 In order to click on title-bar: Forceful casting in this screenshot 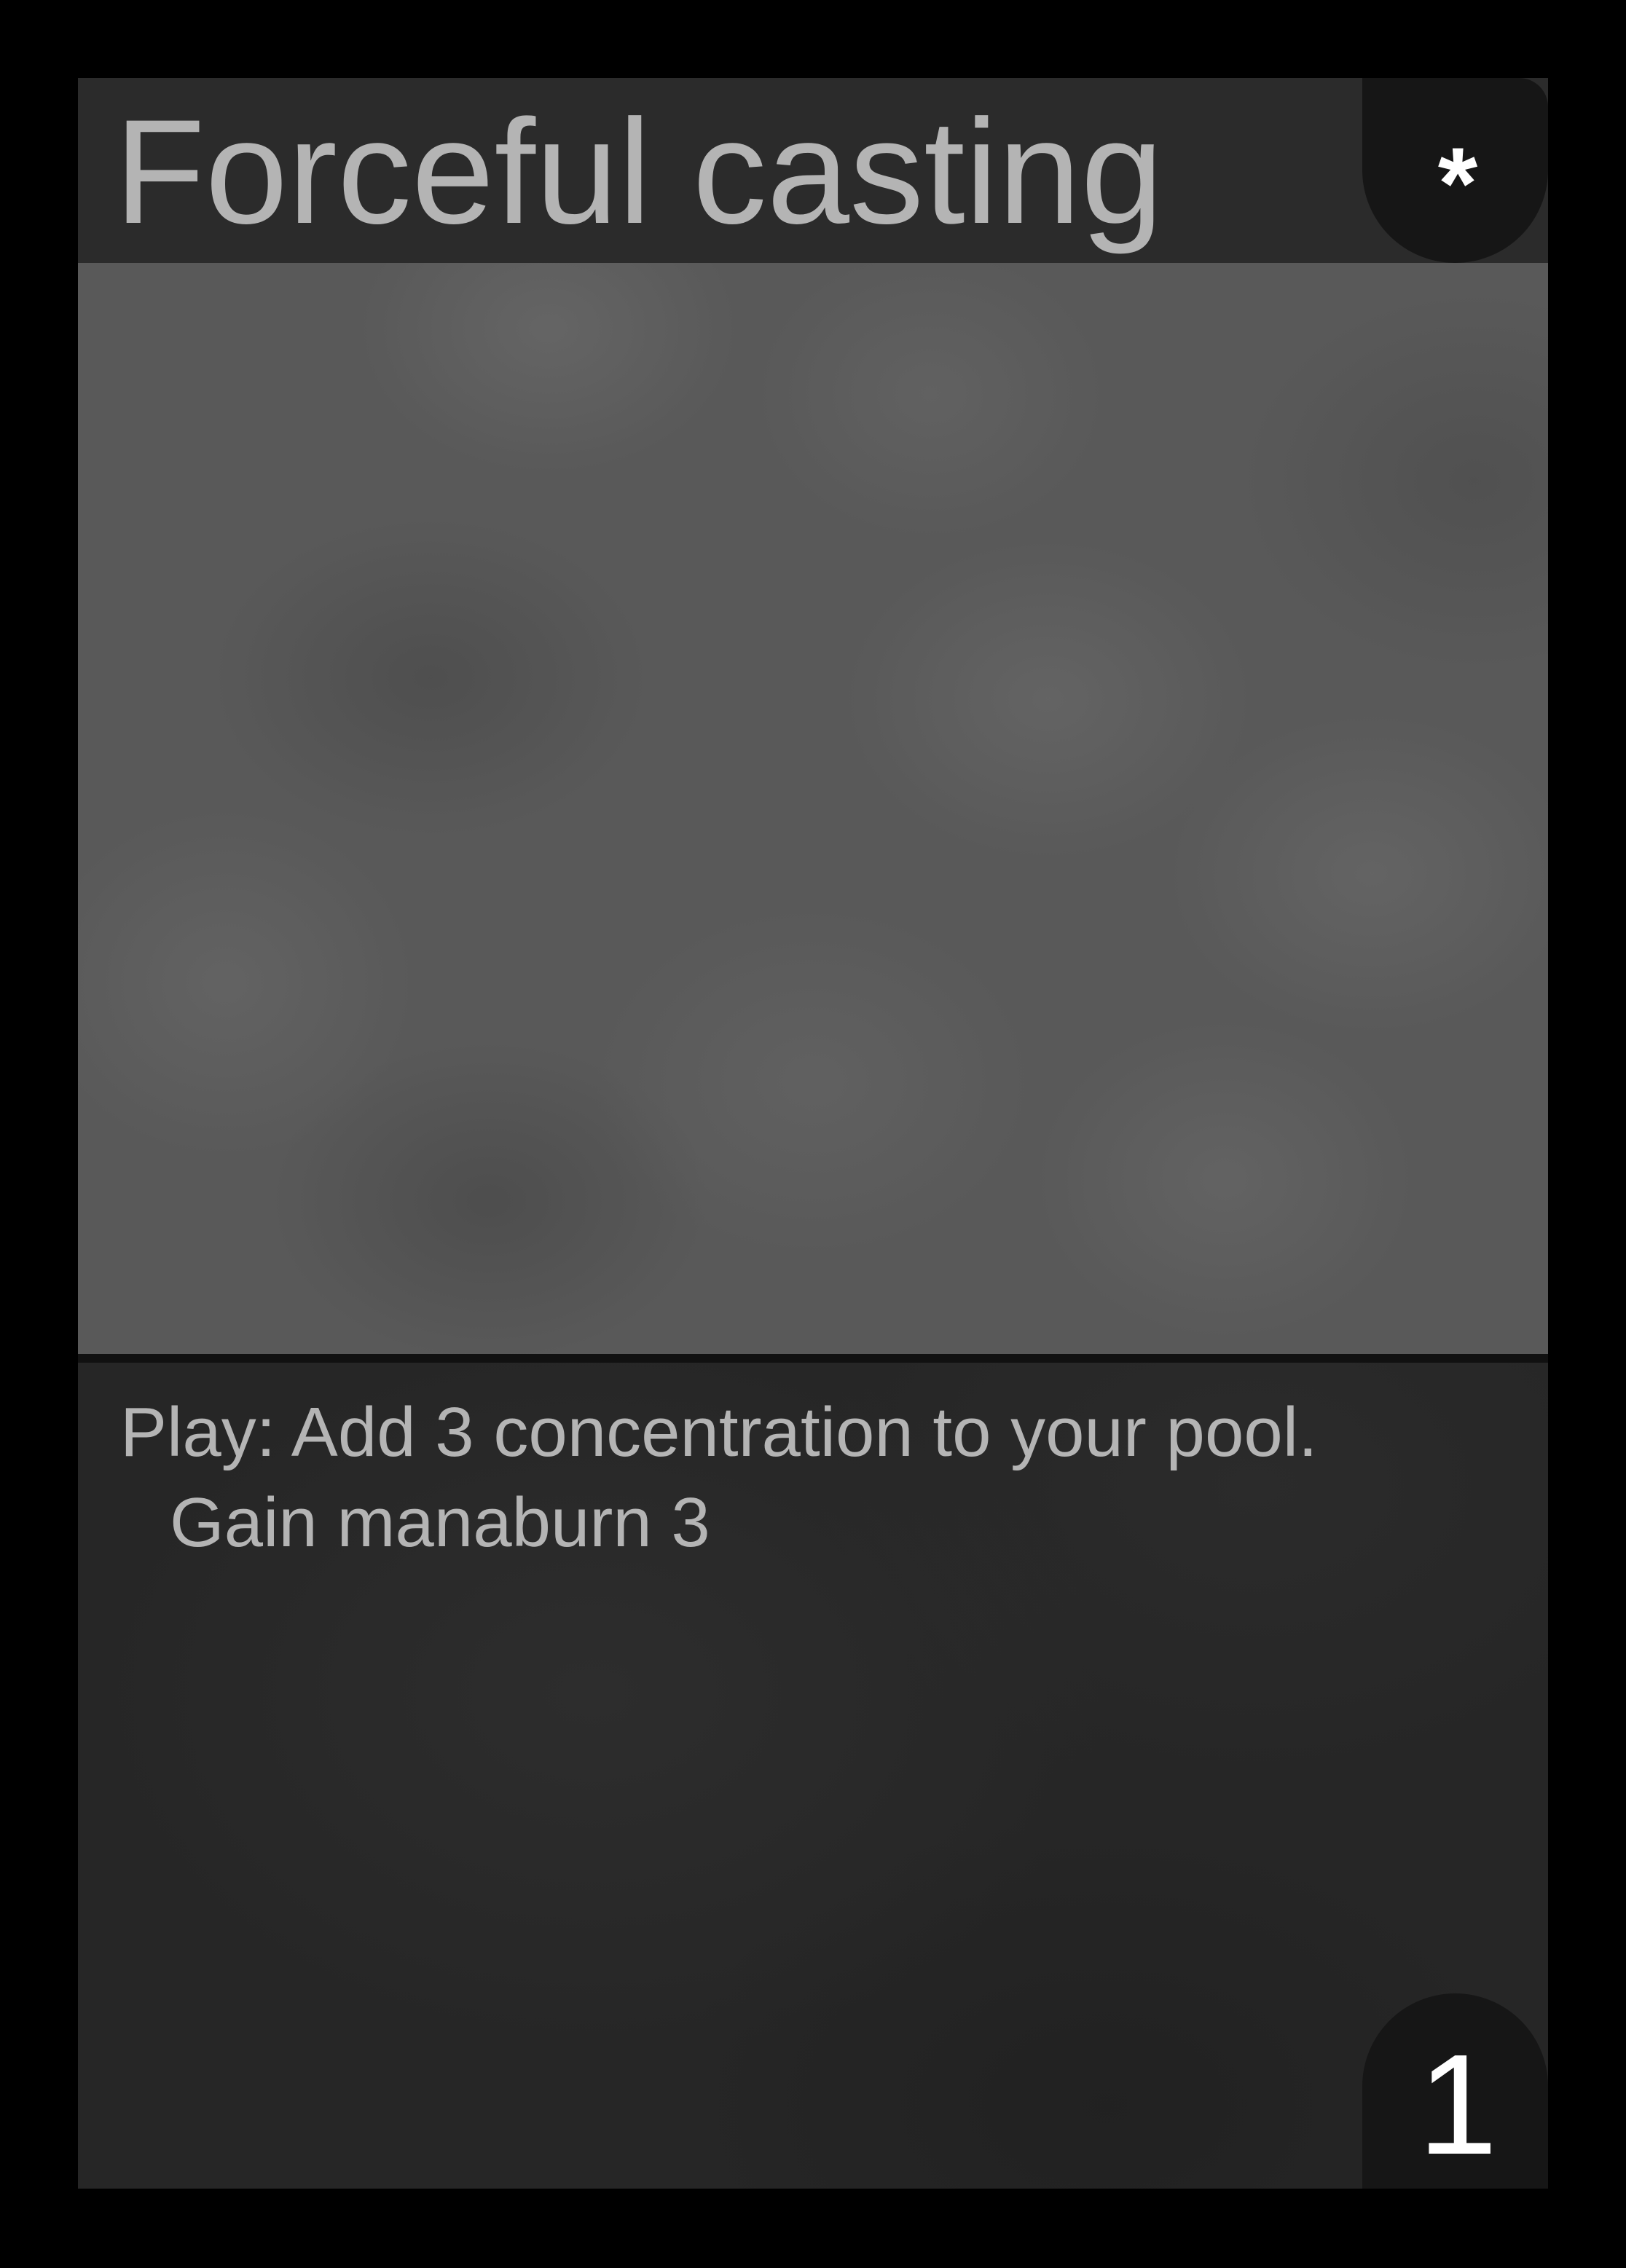, I will do `click(813, 170)`.